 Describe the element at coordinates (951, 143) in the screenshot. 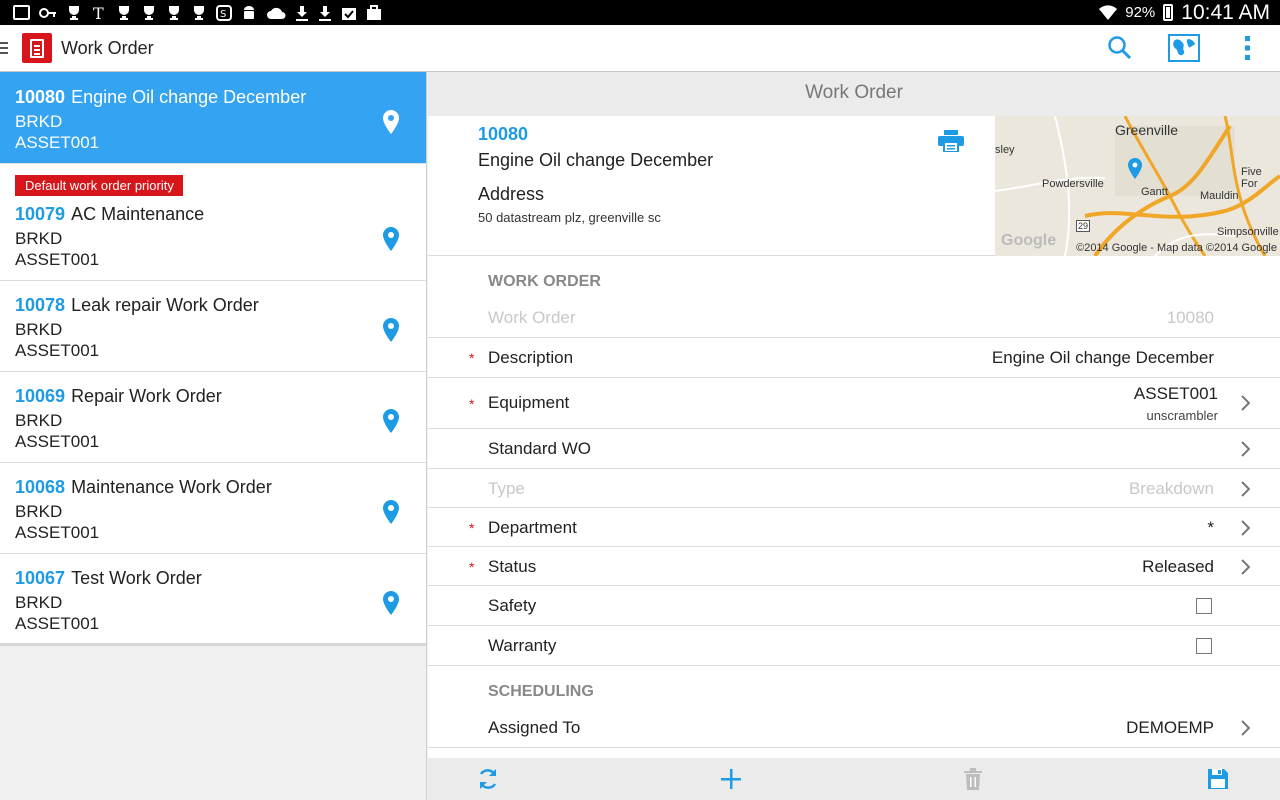

I see `print-button` at that location.